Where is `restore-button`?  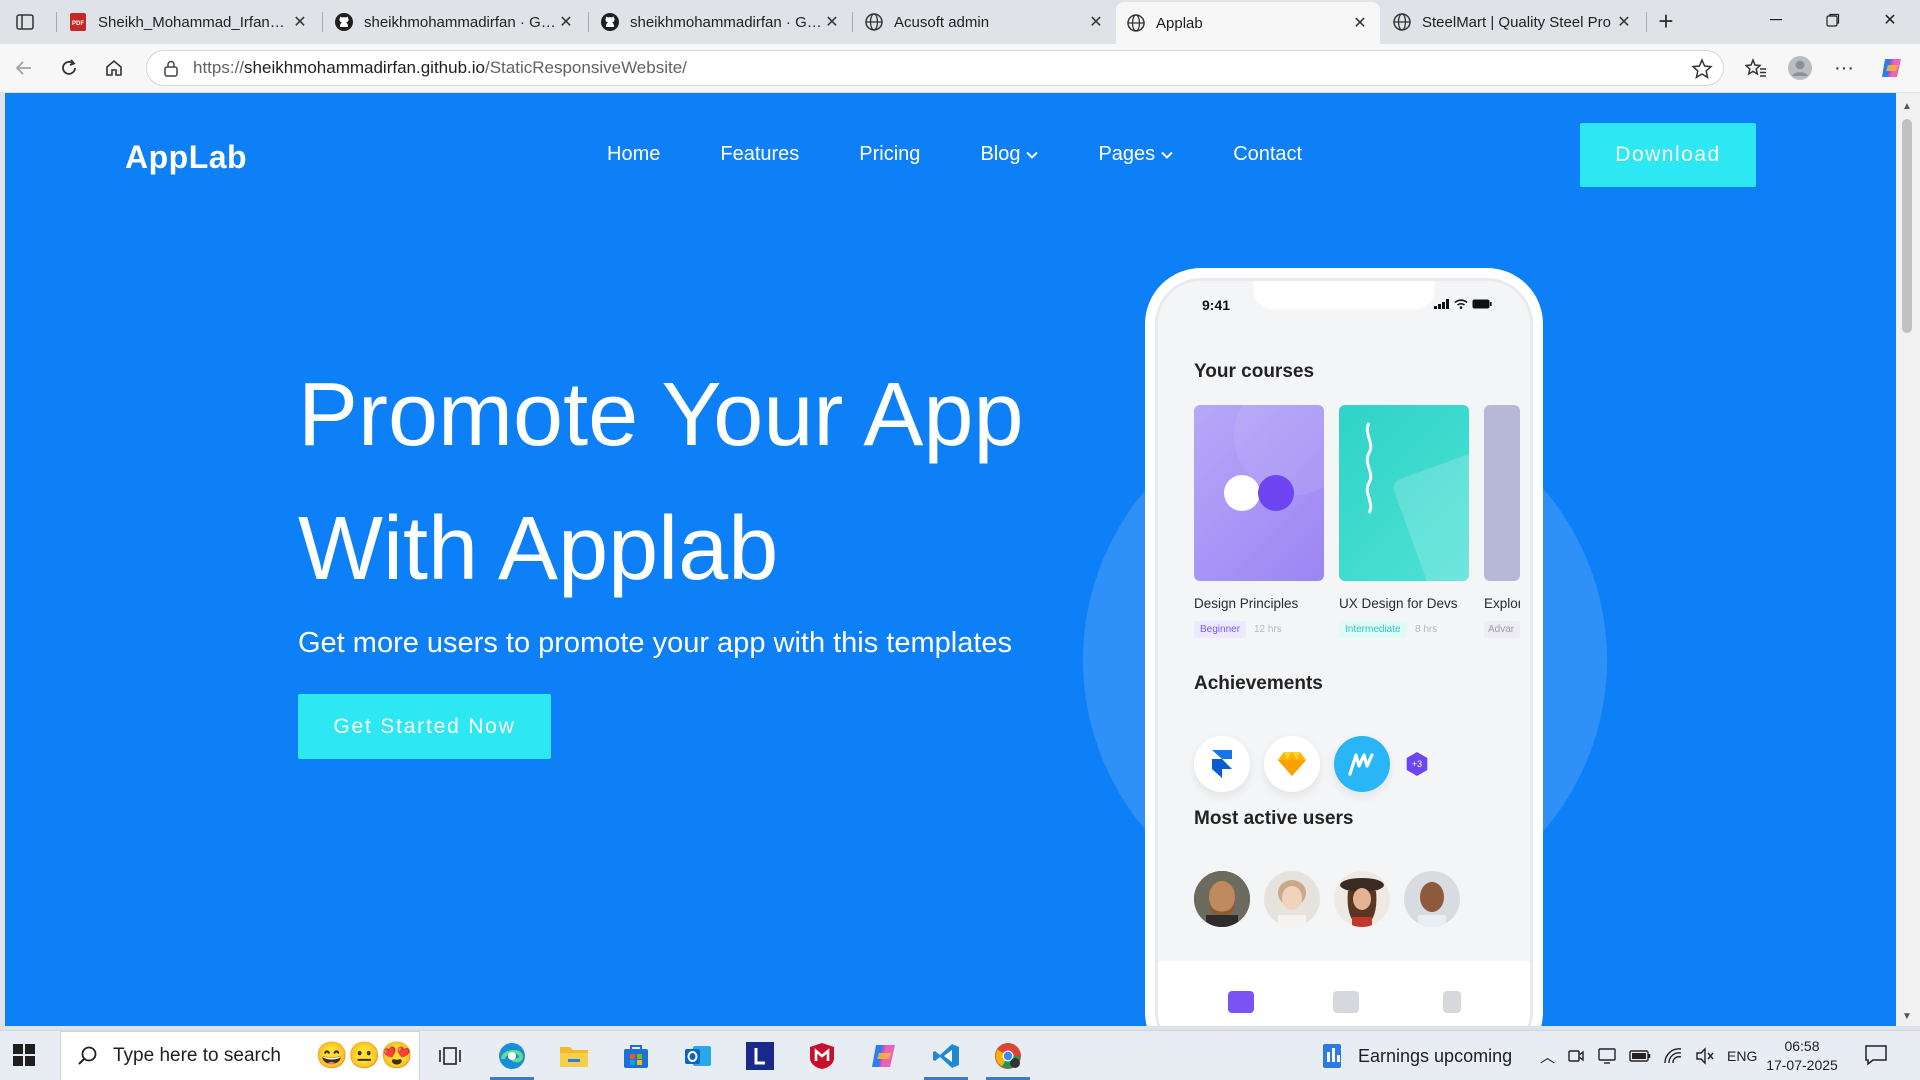 restore-button is located at coordinates (1833, 20).